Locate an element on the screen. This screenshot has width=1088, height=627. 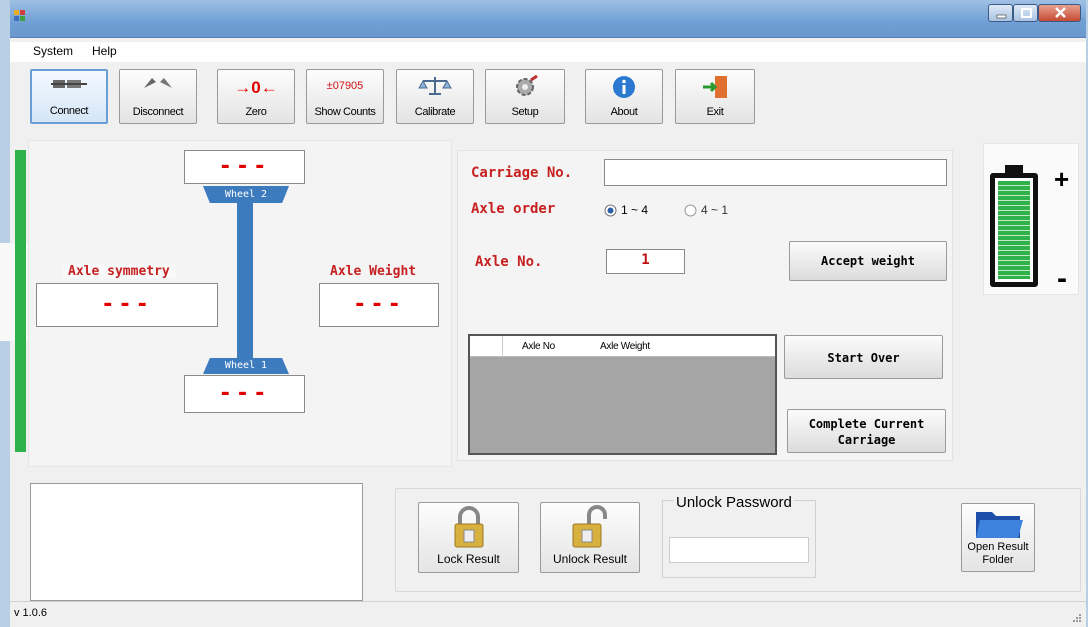
unlock-result-button: Unlock Result is located at coordinates (590, 537).